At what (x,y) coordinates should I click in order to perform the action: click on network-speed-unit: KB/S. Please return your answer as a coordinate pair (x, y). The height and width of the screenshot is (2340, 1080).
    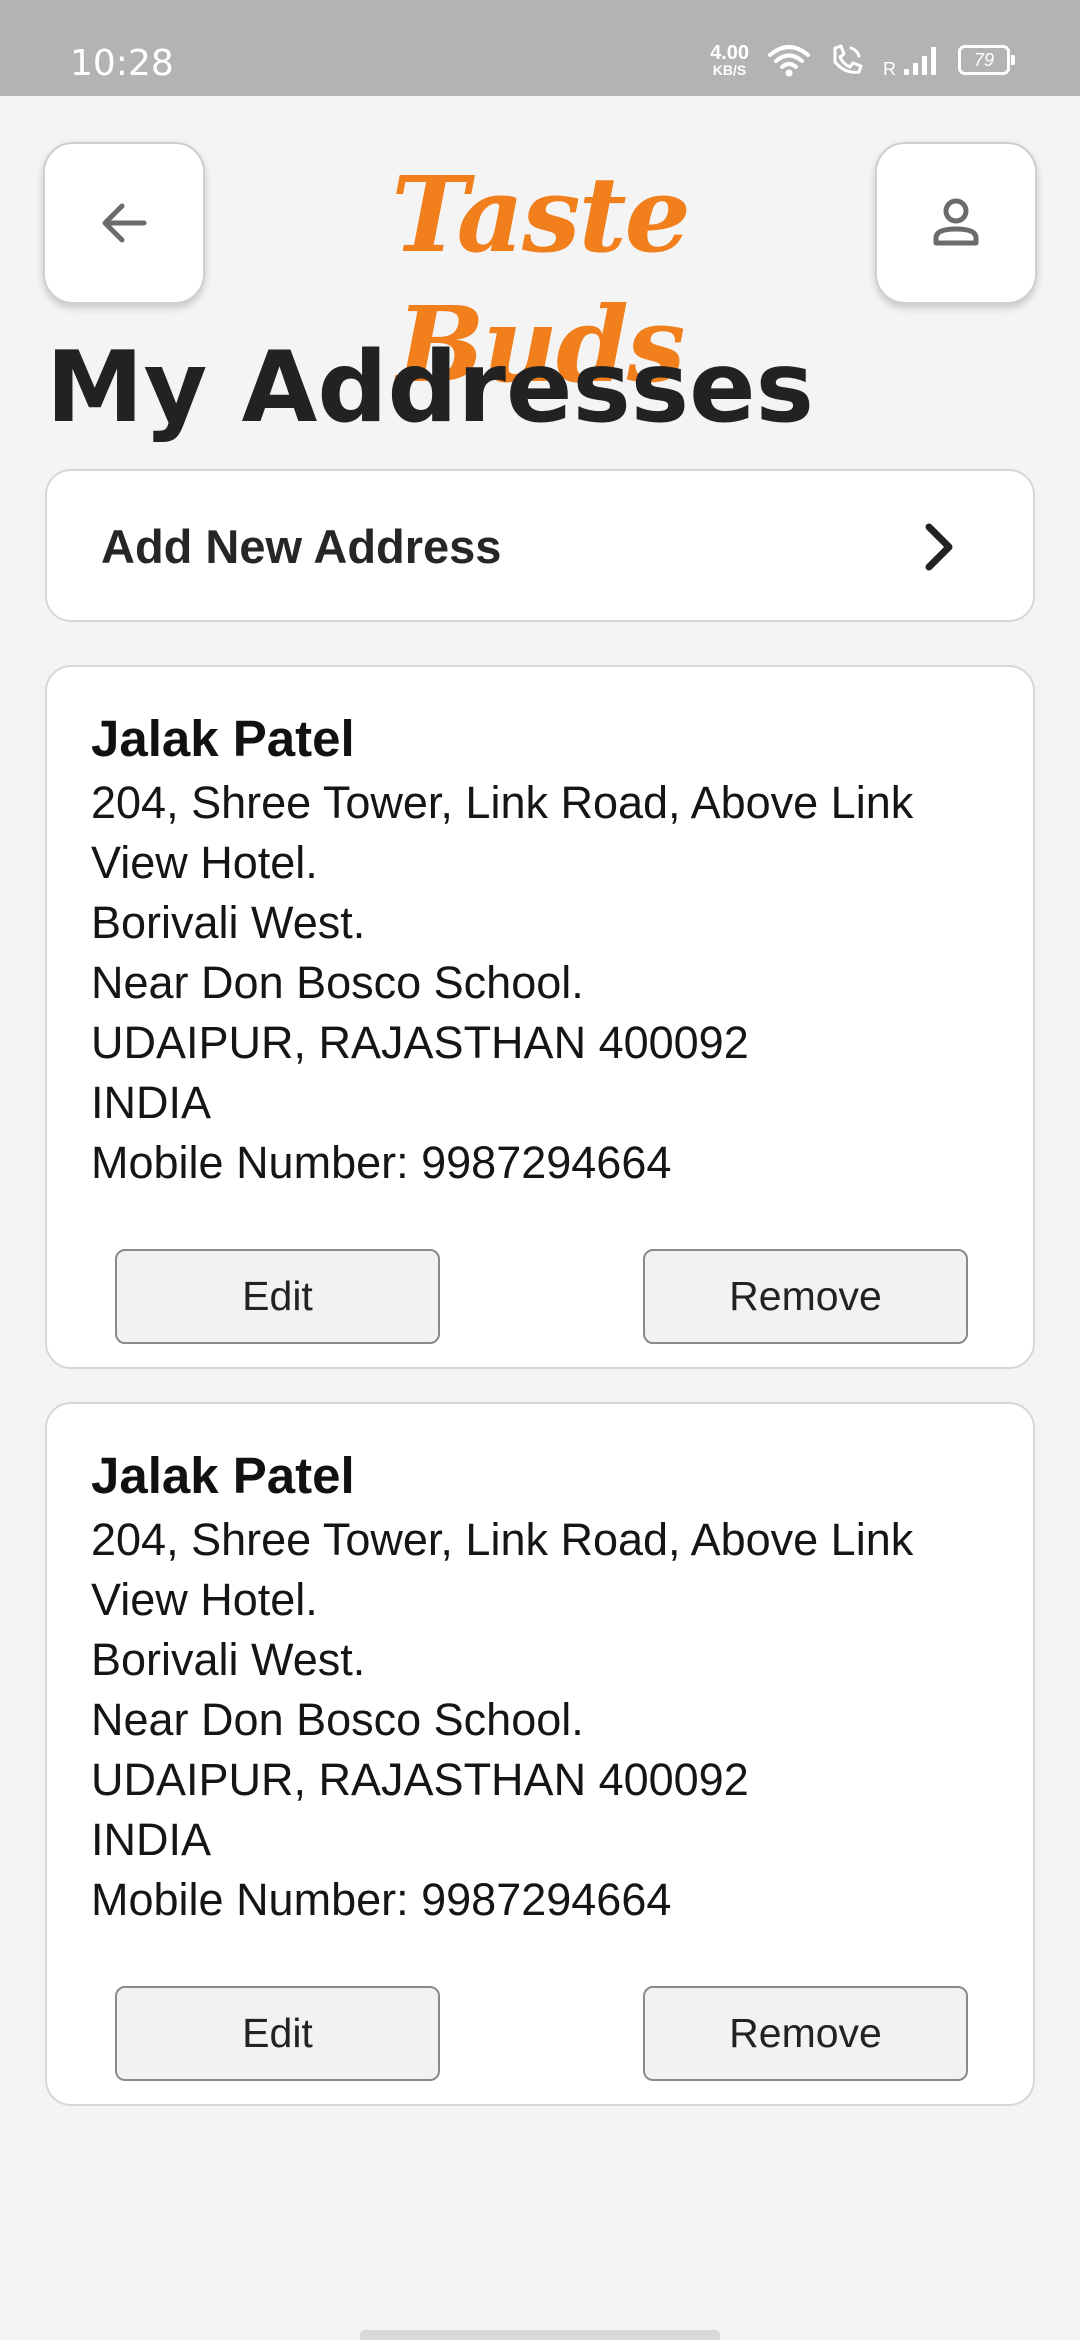
    Looking at the image, I should click on (729, 70).